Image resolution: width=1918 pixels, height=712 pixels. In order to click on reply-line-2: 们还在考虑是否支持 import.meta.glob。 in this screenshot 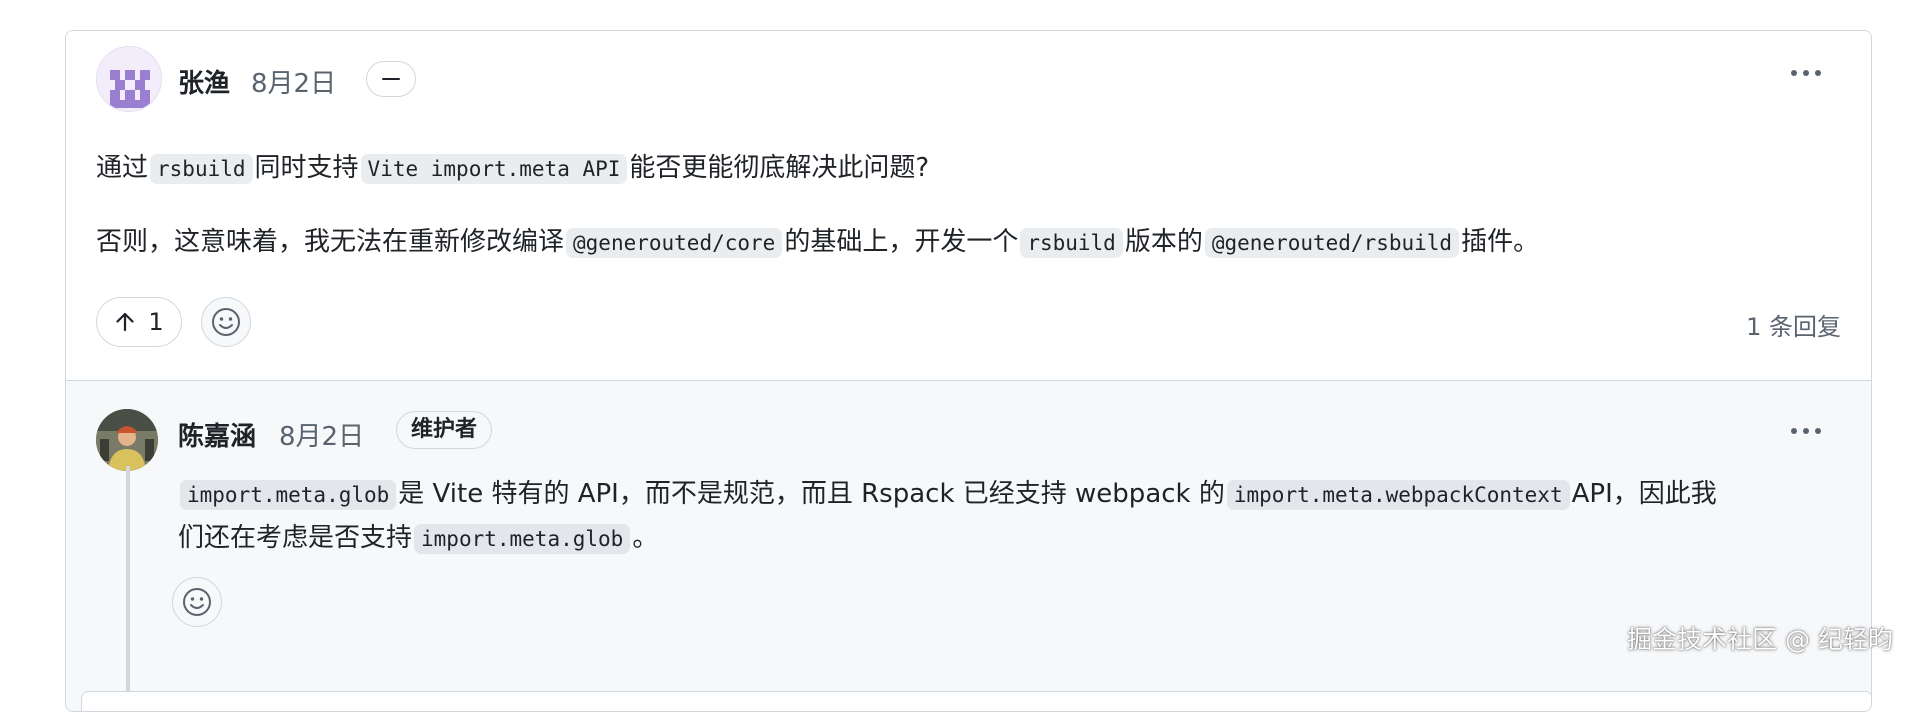, I will do `click(418, 538)`.